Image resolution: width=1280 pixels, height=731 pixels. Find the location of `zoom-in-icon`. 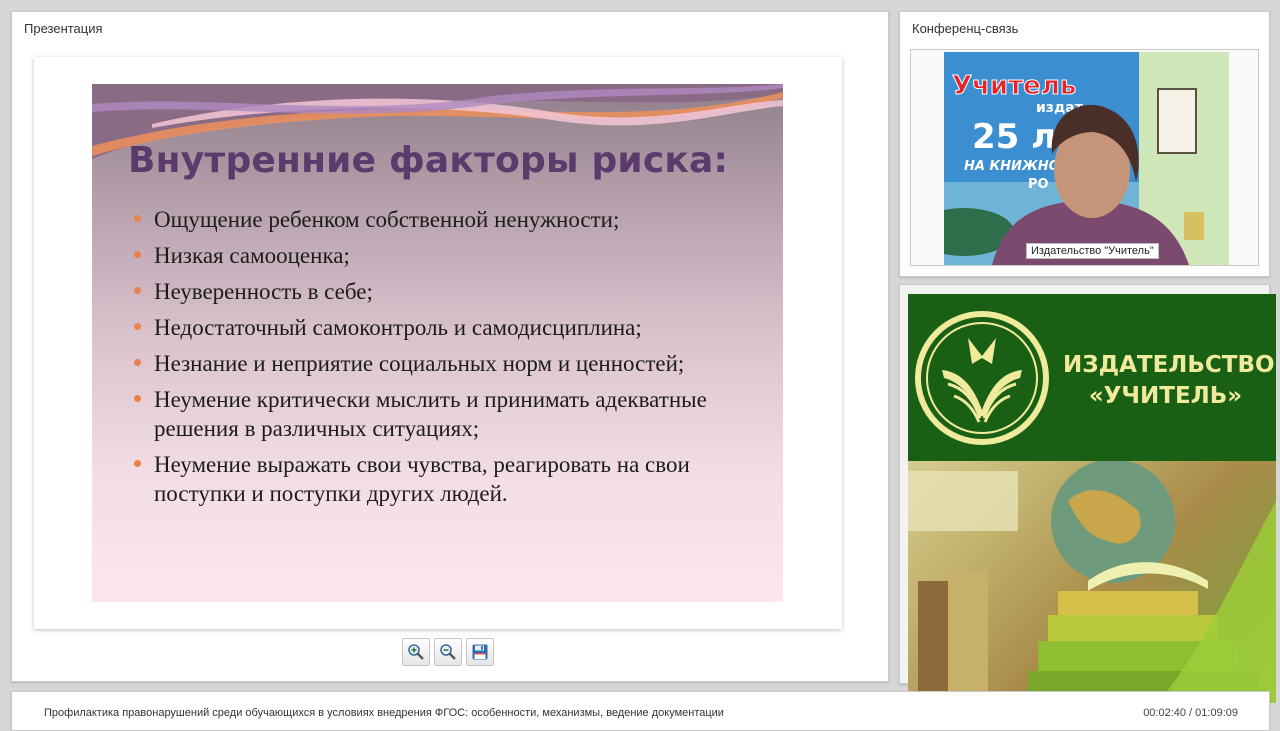

zoom-in-icon is located at coordinates (416, 652).